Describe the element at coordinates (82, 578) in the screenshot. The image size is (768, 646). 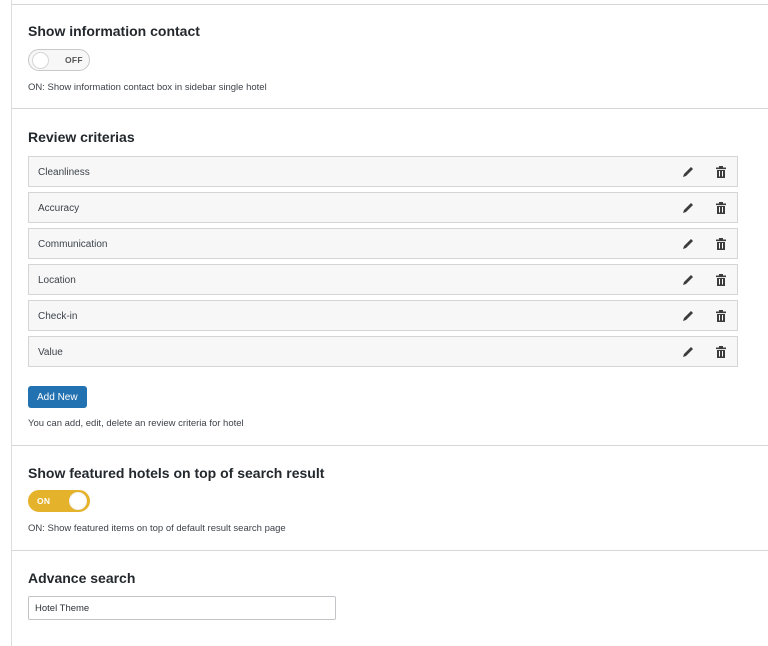
I see `section-title: Advance search` at that location.